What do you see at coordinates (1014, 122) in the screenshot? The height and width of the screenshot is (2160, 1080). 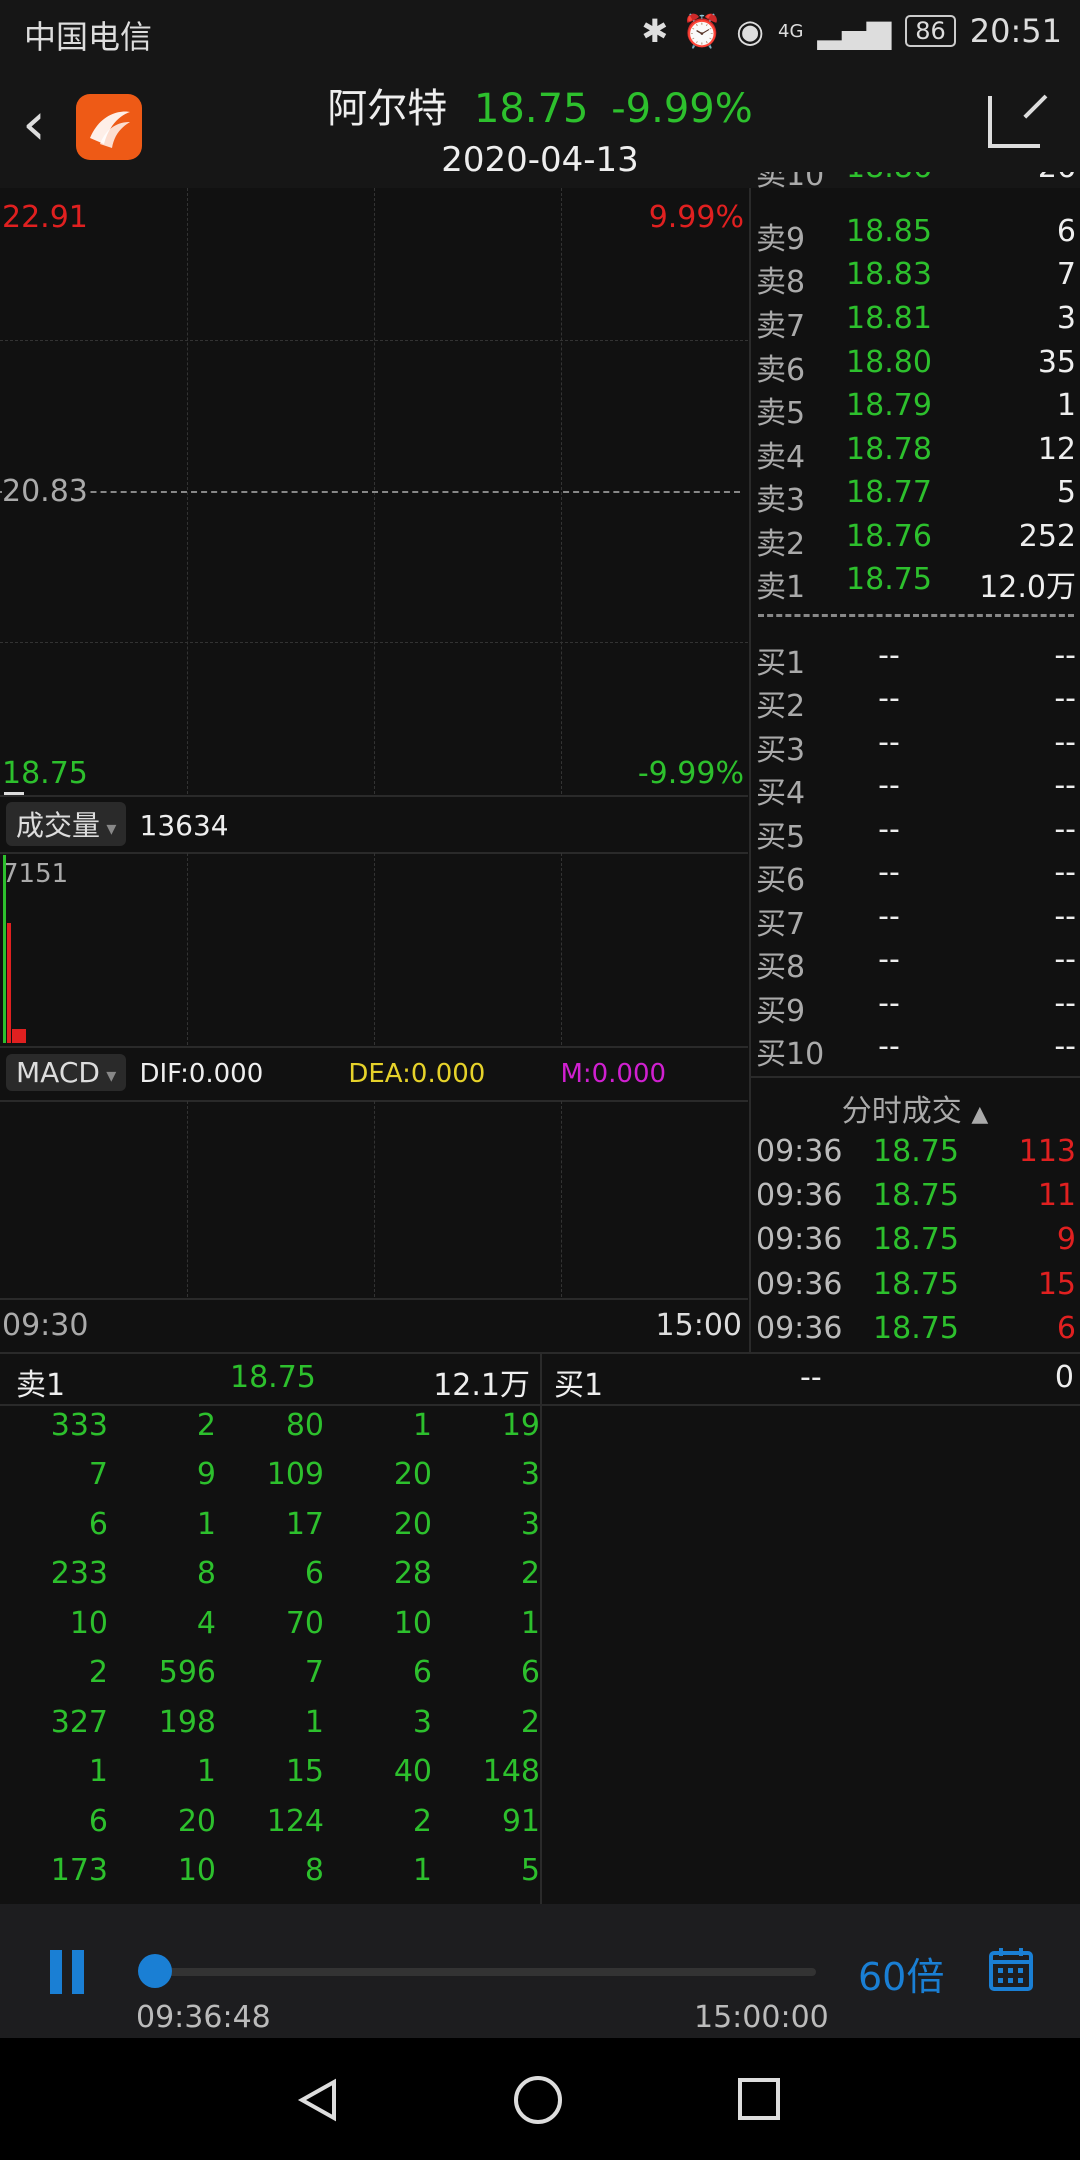 I see `share-icon` at bounding box center [1014, 122].